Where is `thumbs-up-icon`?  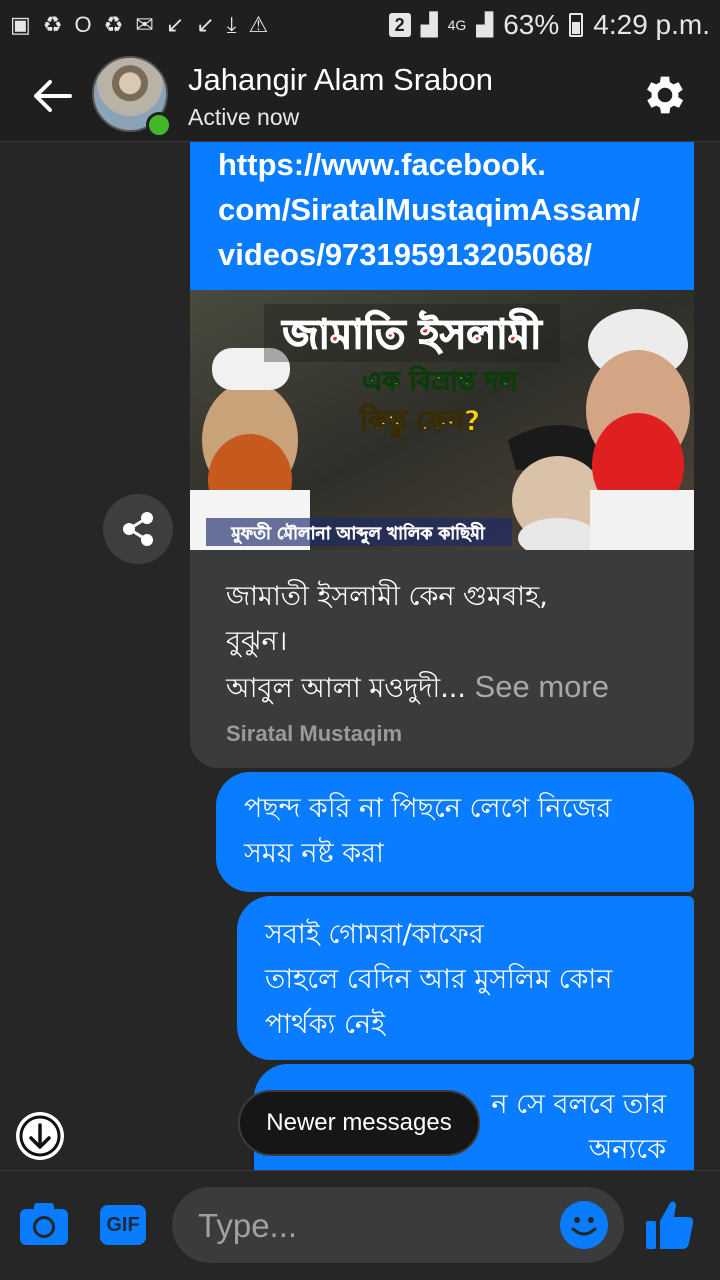
thumbs-up-icon is located at coordinates (670, 1225).